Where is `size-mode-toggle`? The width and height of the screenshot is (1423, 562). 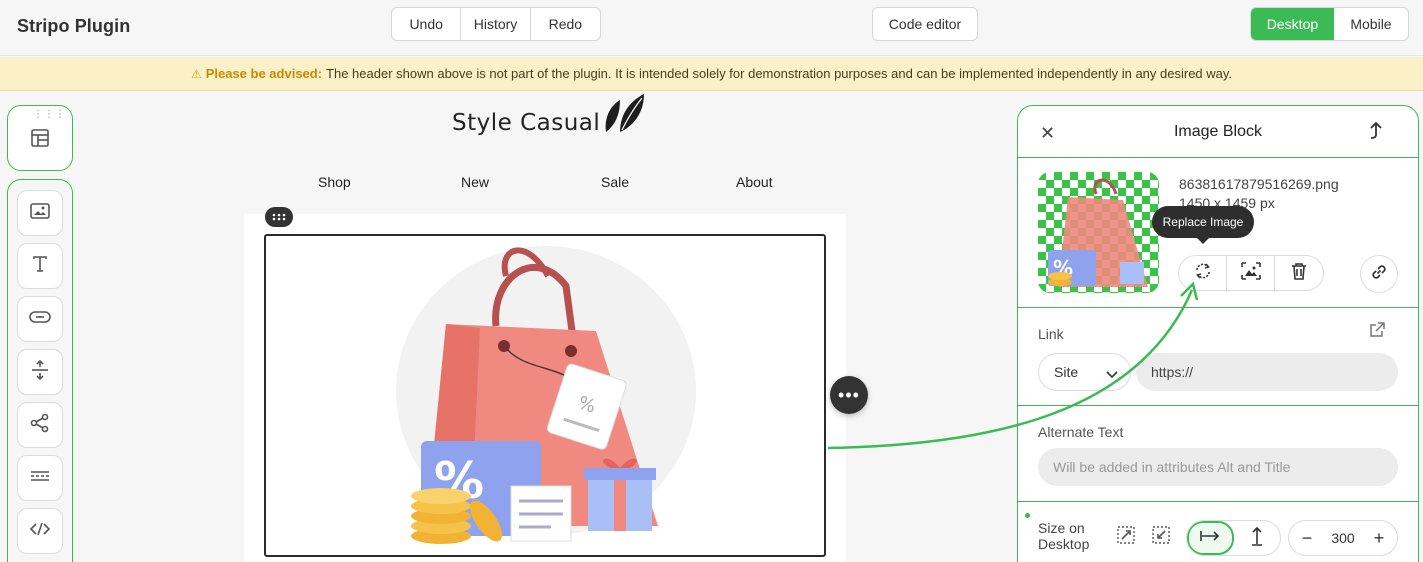
size-mode-toggle is located at coordinates (1233, 538).